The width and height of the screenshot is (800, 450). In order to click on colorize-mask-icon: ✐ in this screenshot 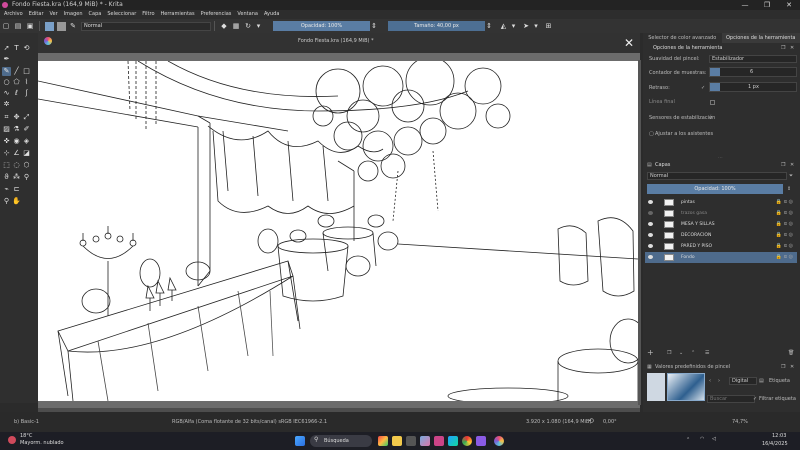, I will do `click(26, 129)`.